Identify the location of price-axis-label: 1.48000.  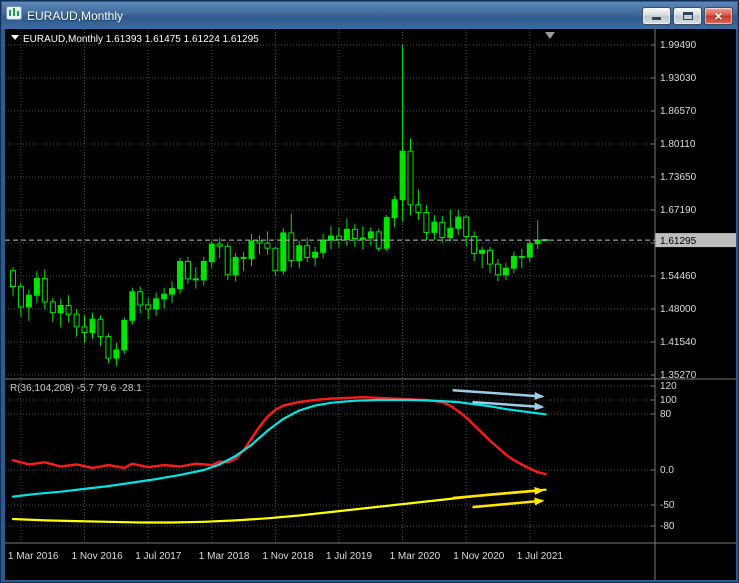
(678, 309).